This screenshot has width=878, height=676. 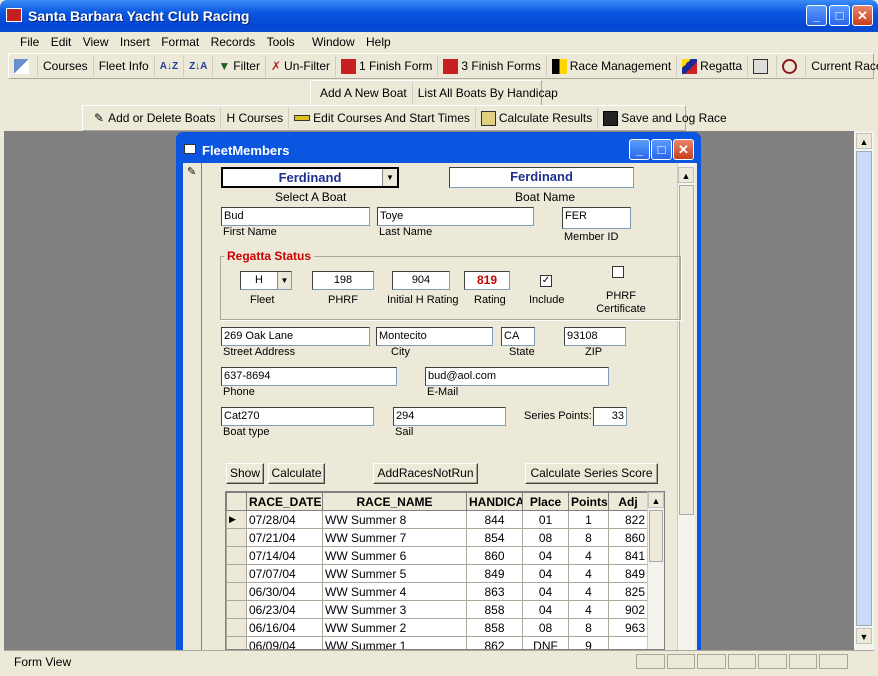 What do you see at coordinates (588, 501) in the screenshot?
I see `col-points: Points` at bounding box center [588, 501].